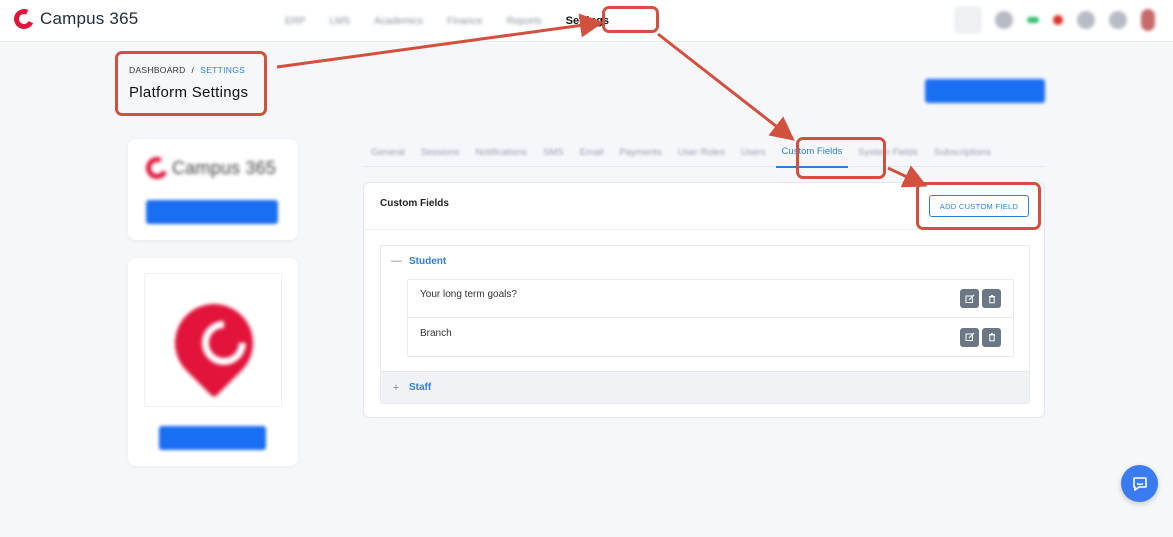 This screenshot has height=537, width=1173. Describe the element at coordinates (705, 387) in the screenshot. I see `section-header-staff: + Staff` at that location.